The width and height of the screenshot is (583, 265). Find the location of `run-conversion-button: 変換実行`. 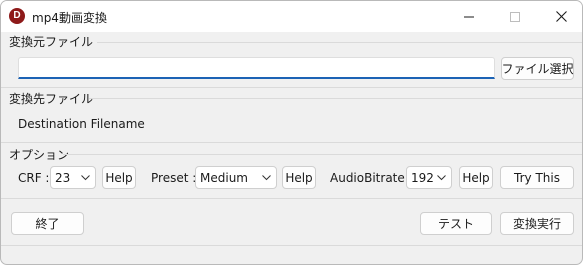

run-conversion-button: 変換実行 is located at coordinates (537, 223).